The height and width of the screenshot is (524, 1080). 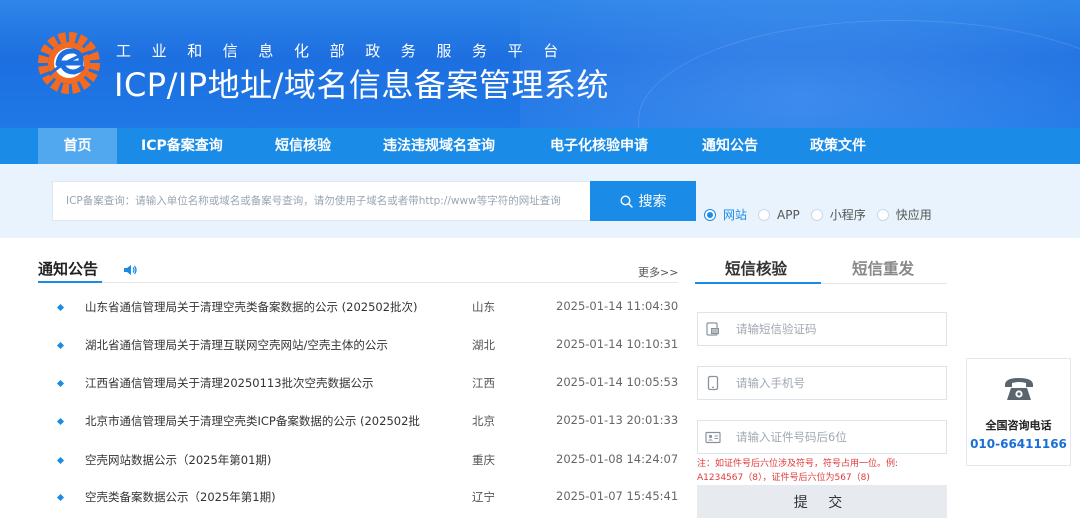 What do you see at coordinates (358, 282) in the screenshot?
I see `notices-divider` at bounding box center [358, 282].